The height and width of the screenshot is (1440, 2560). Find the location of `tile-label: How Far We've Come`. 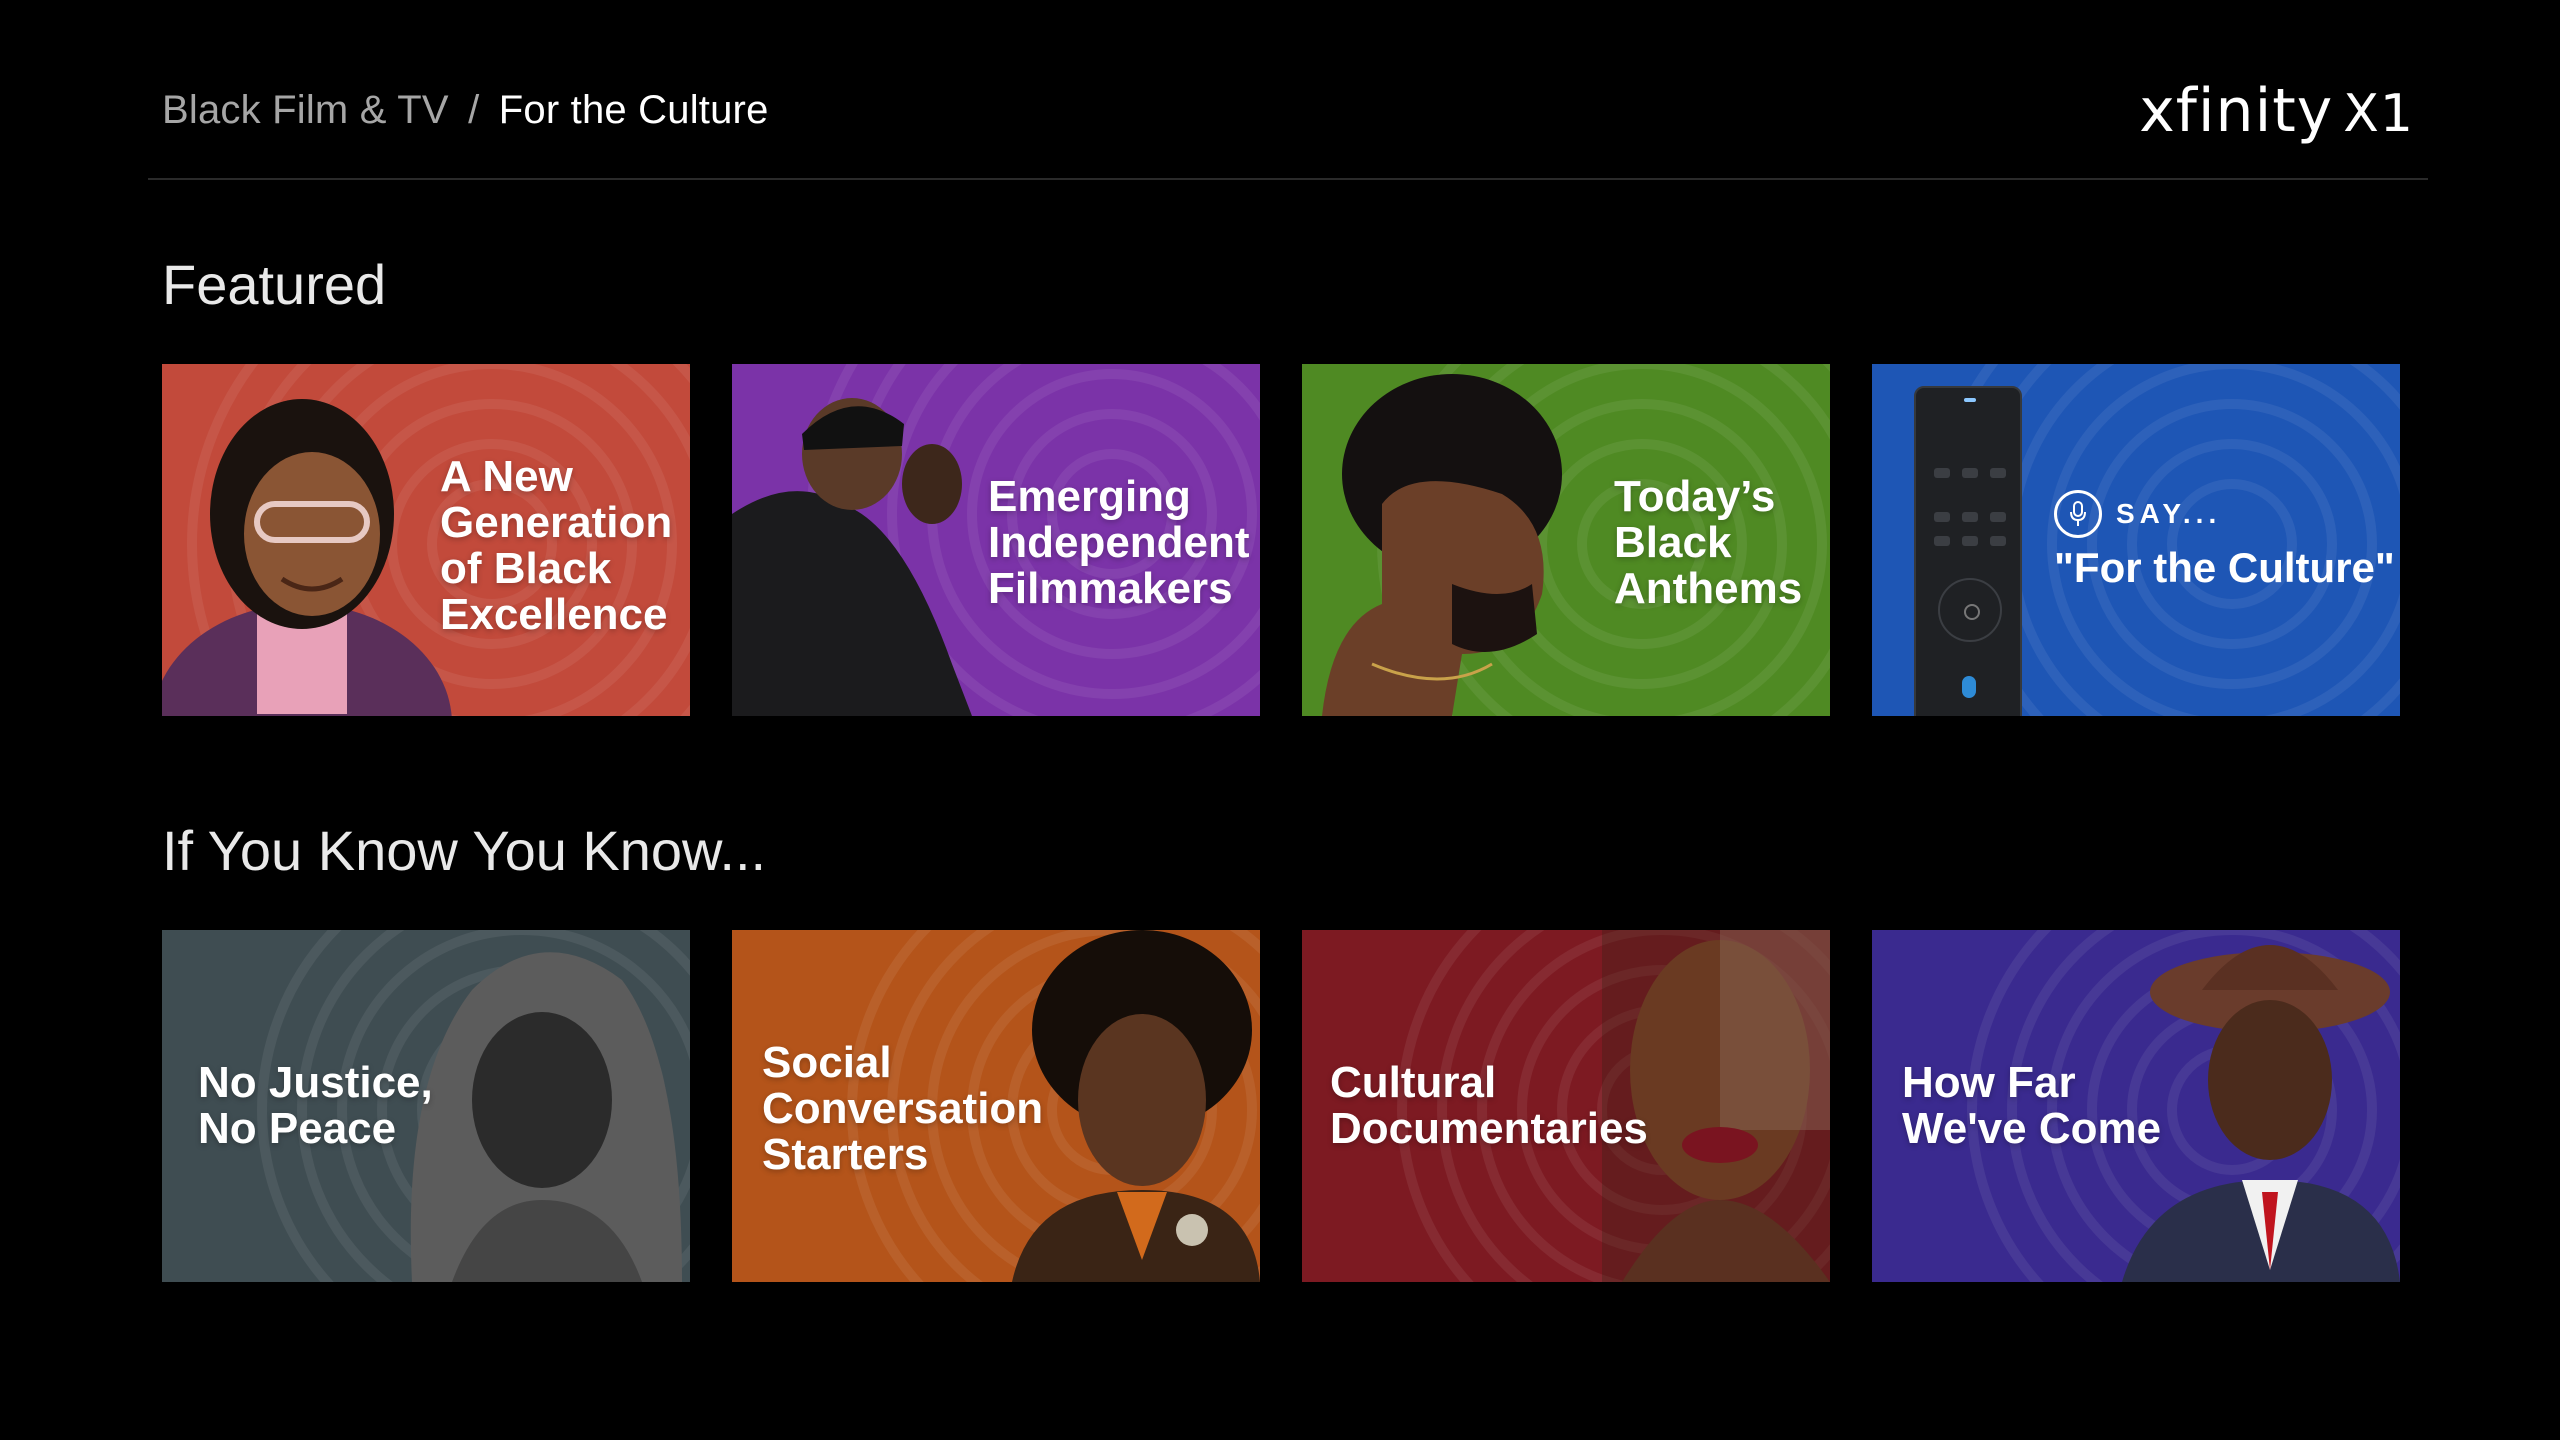

tile-label: How Far We've Come is located at coordinates (2032, 1105).